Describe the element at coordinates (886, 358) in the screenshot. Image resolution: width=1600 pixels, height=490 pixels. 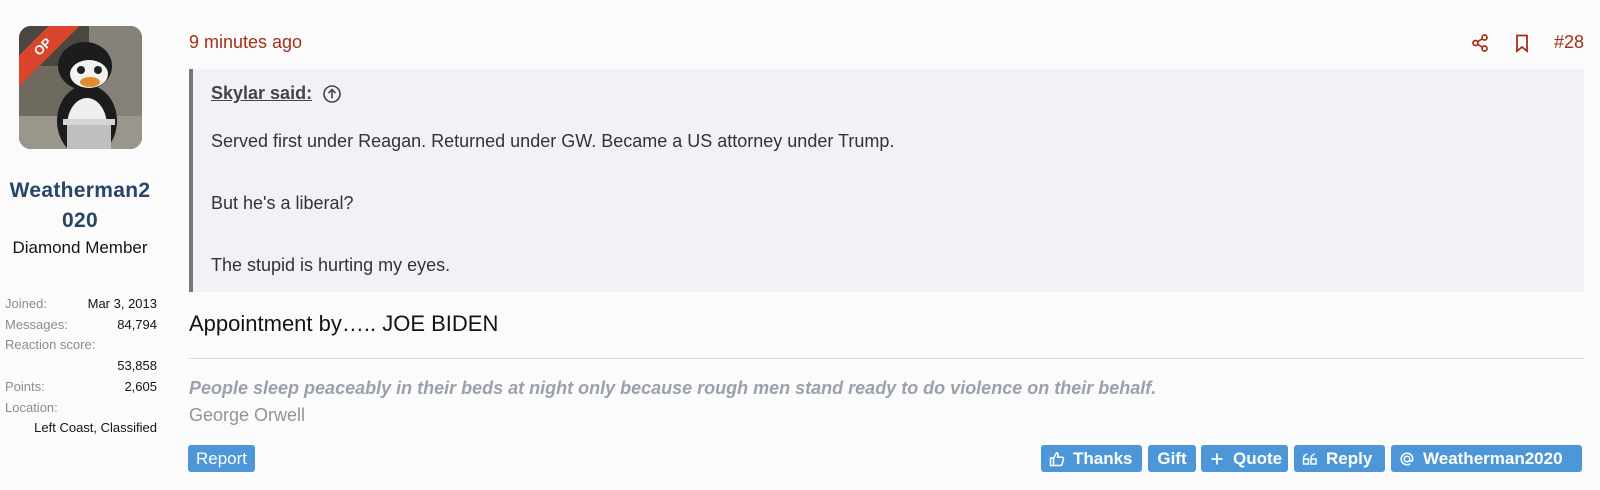
I see `signature-divider` at that location.